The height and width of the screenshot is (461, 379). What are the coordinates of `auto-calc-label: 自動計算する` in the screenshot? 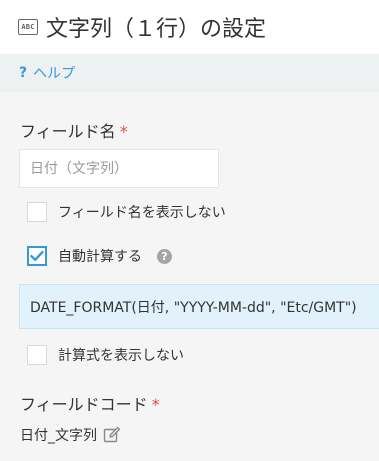 It's located at (100, 257).